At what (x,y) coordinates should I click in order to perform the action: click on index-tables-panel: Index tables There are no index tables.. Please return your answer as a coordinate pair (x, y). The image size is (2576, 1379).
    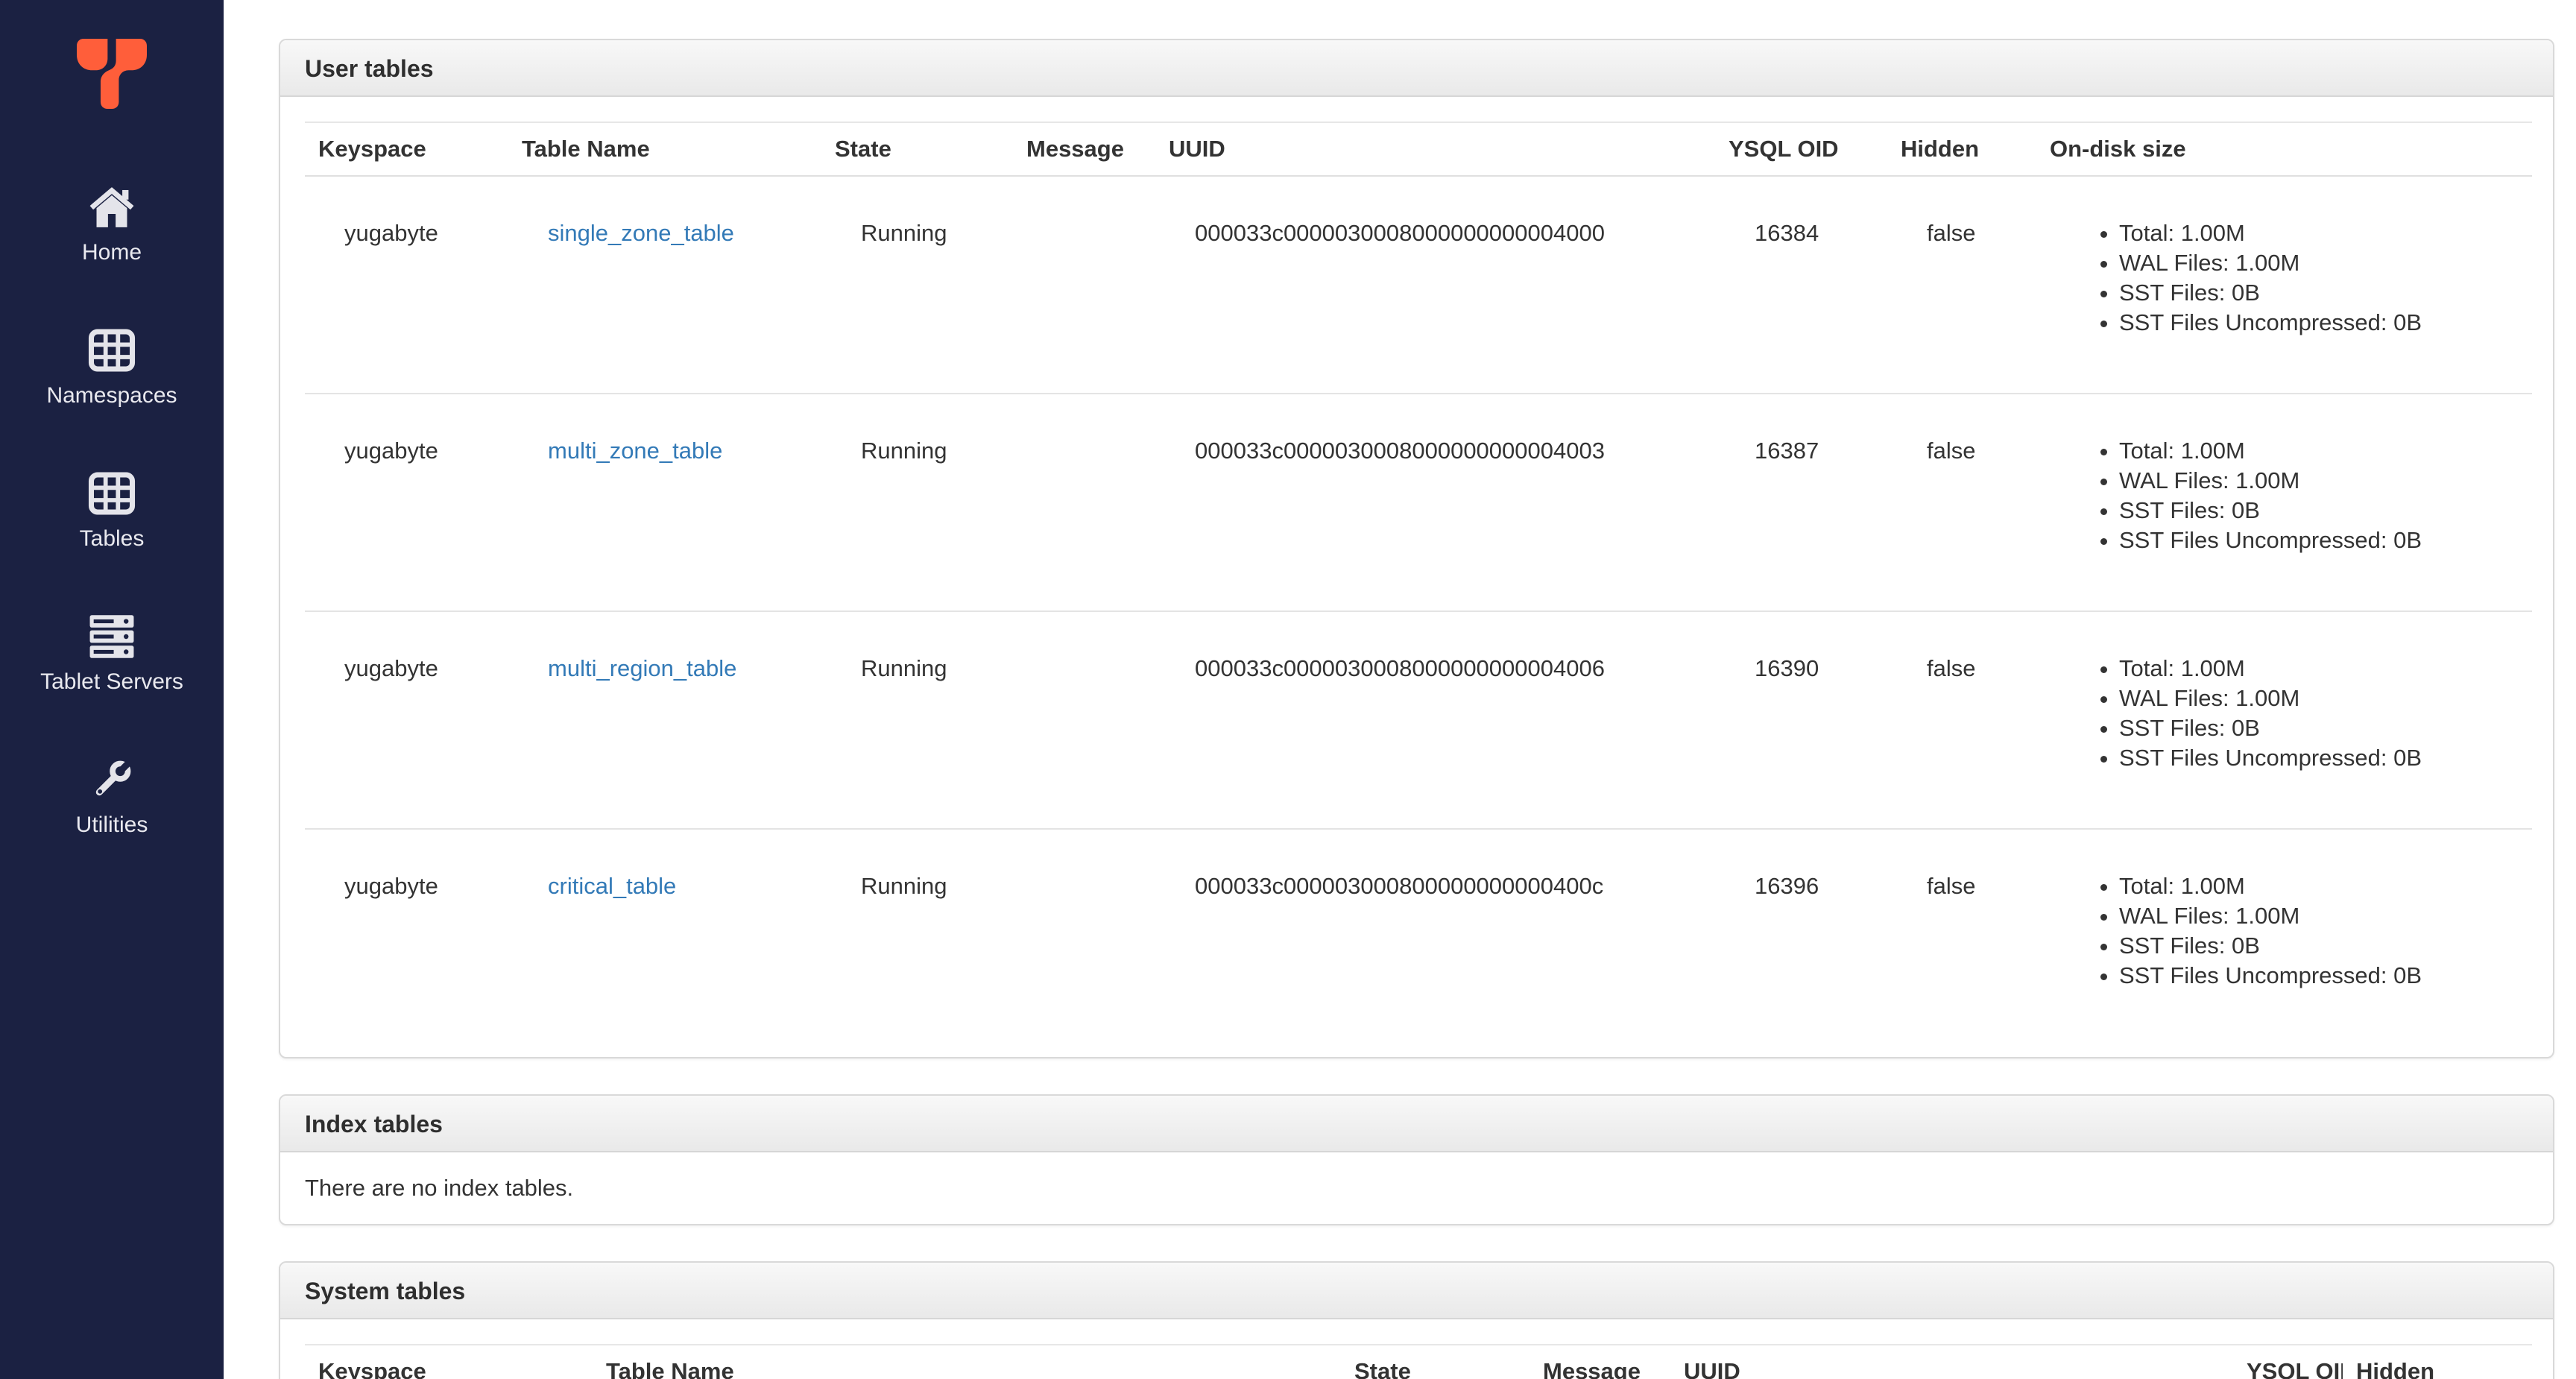
    Looking at the image, I should click on (1416, 1159).